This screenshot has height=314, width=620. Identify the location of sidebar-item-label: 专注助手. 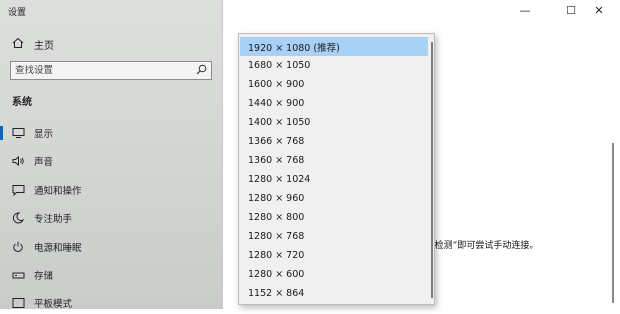
(53, 219).